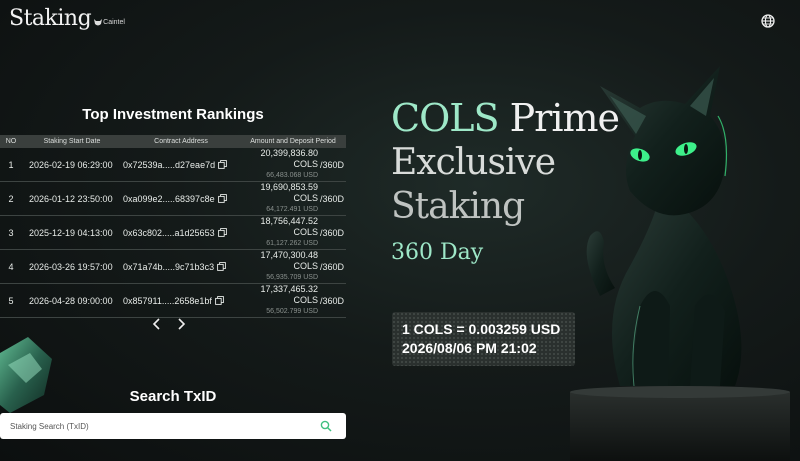  What do you see at coordinates (169, 198) in the screenshot?
I see `contract-address: 0xa099e2.....68397c8e` at bounding box center [169, 198].